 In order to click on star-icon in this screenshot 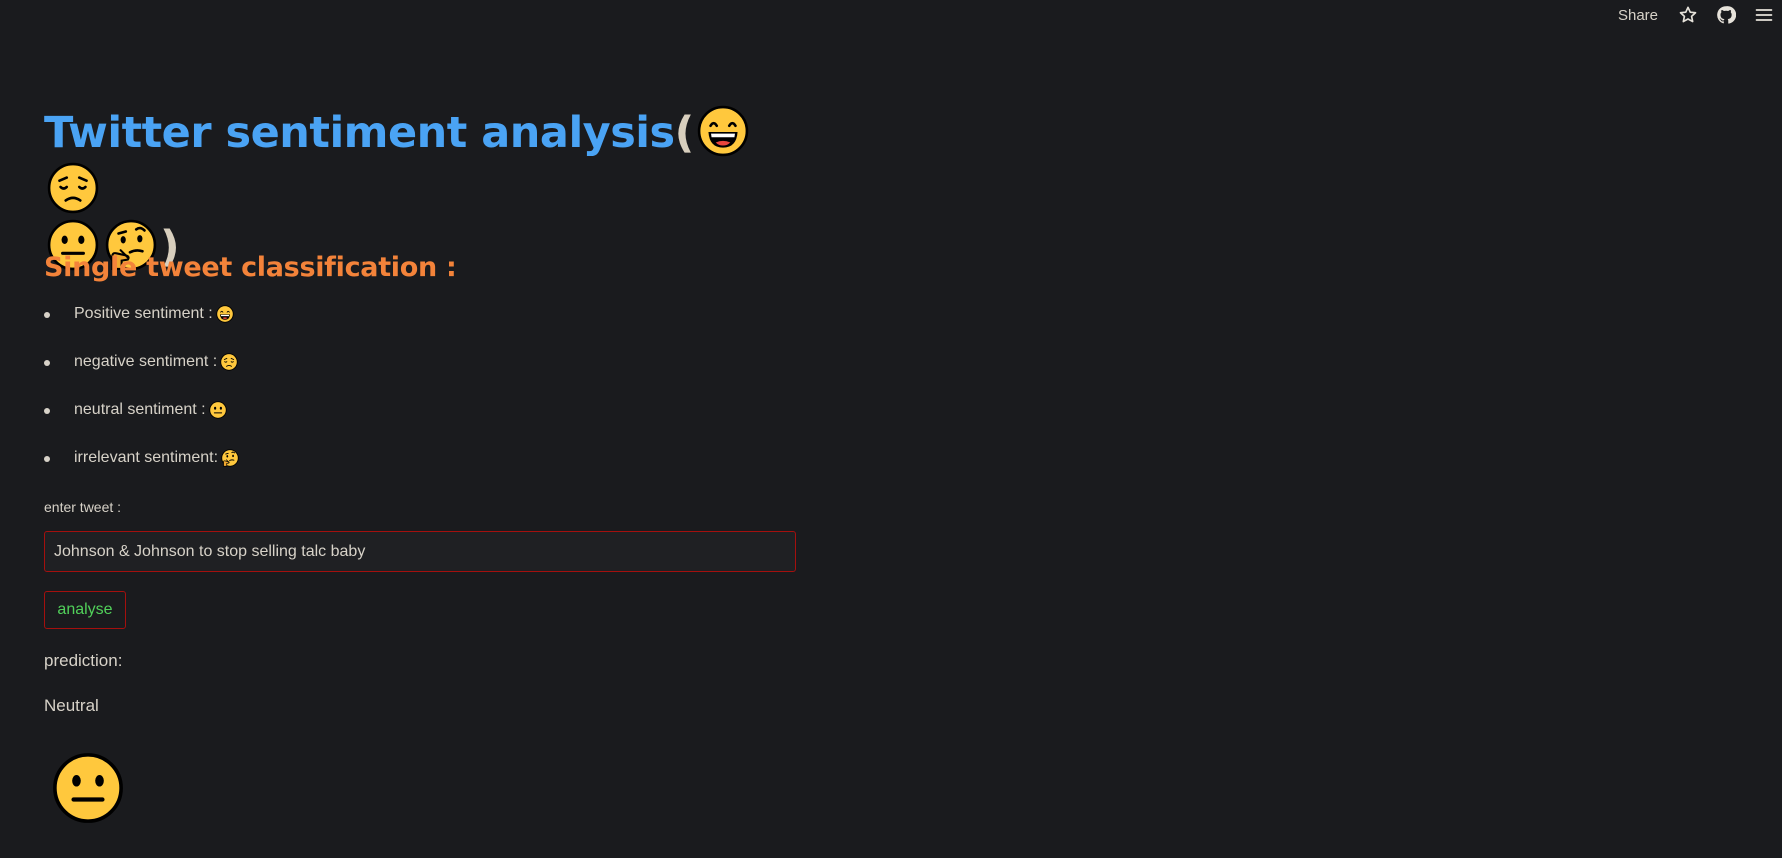, I will do `click(1688, 15)`.